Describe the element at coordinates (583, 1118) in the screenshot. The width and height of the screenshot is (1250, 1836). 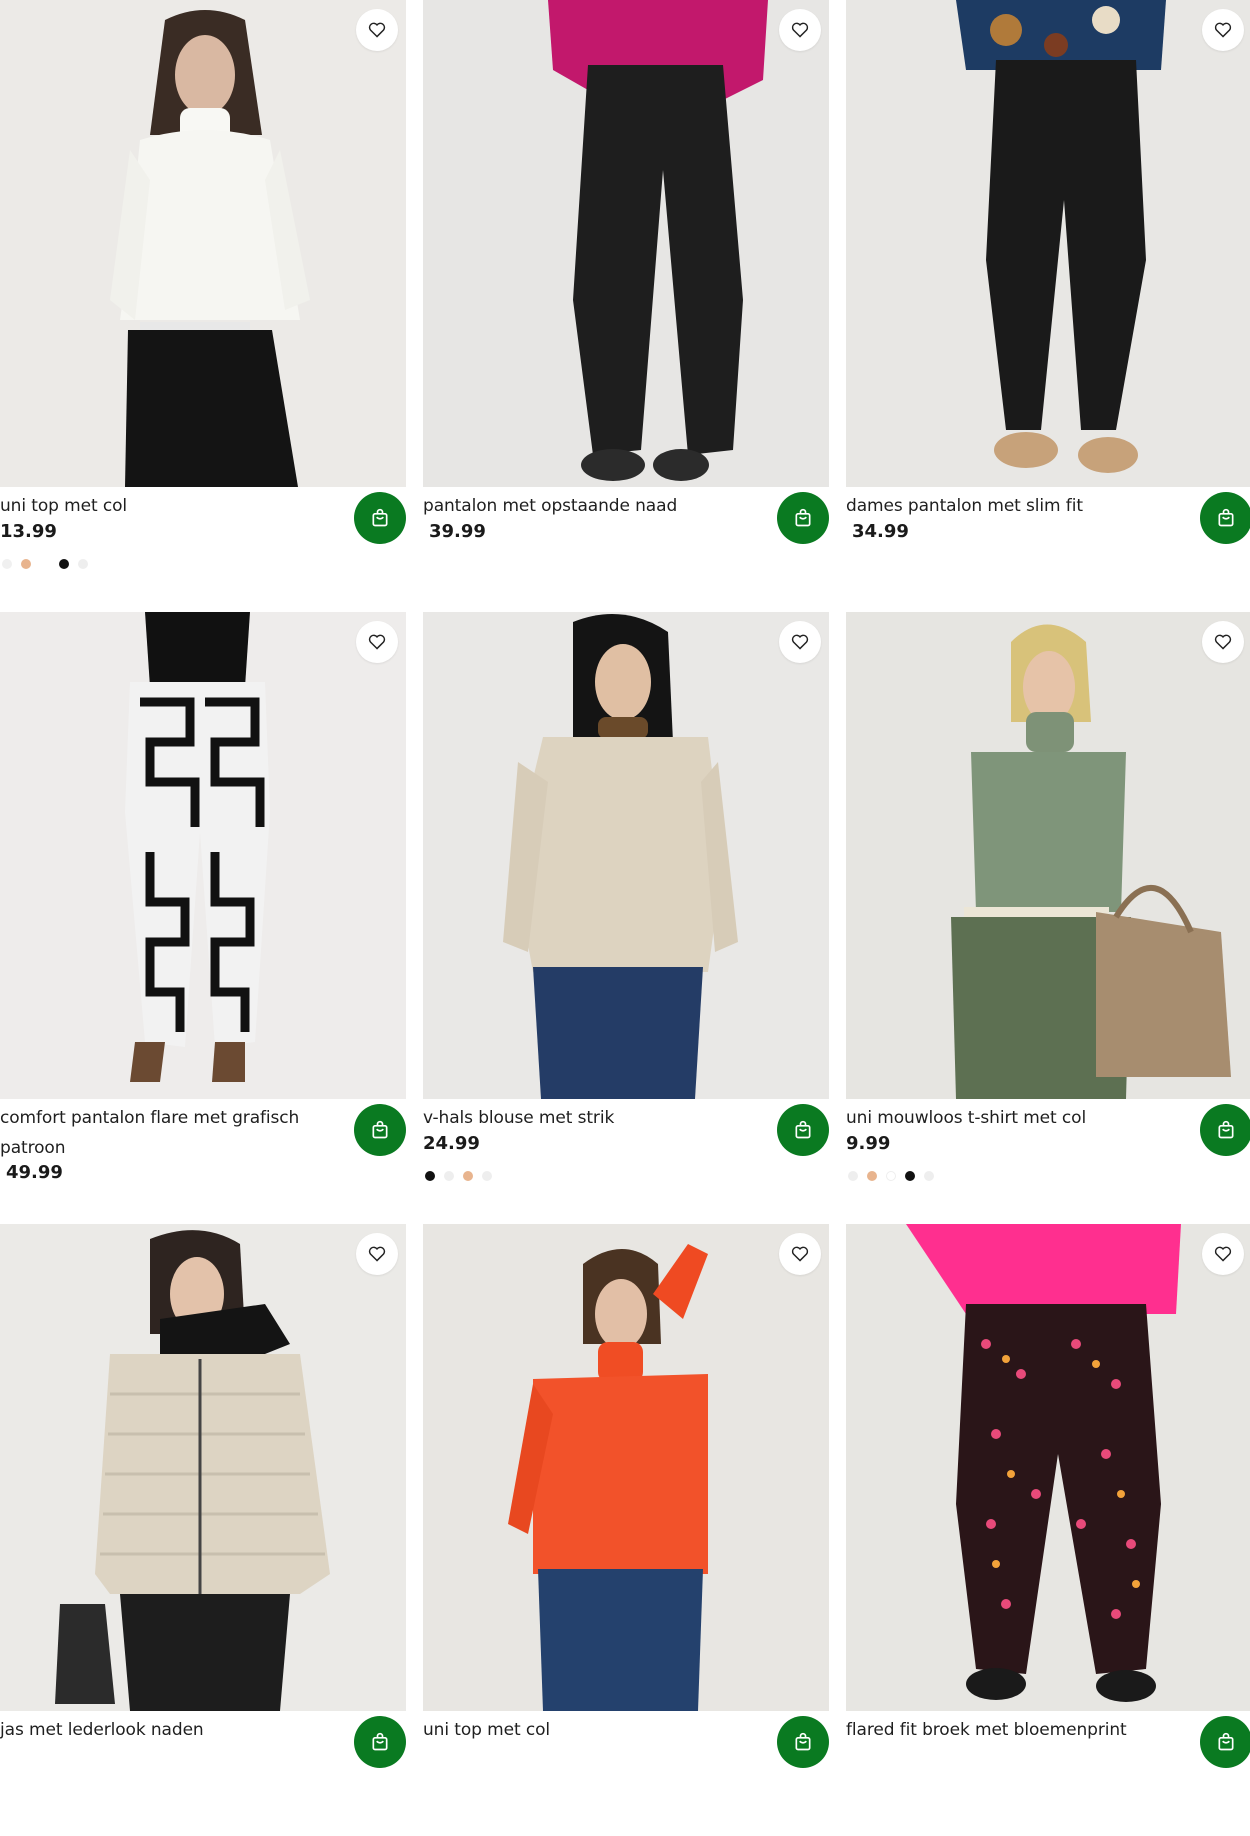
I see `product-name: v-hals blouse met strik` at that location.